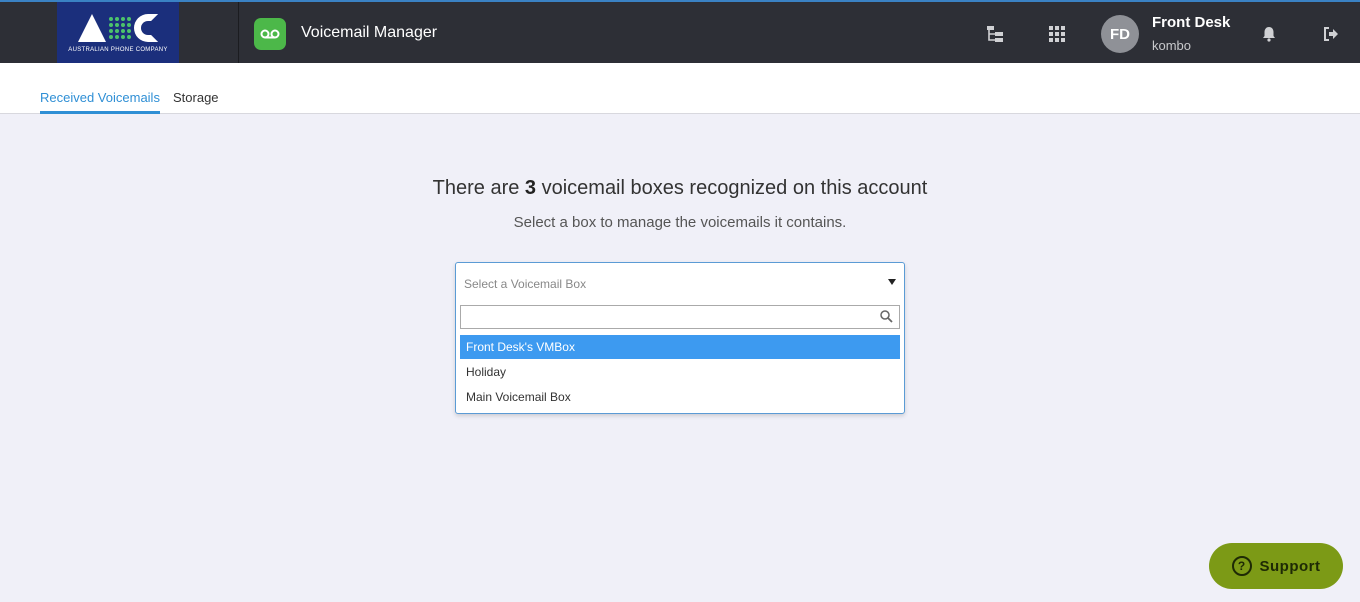  Describe the element at coordinates (270, 34) in the screenshot. I see `voicemail-app-icon` at that location.